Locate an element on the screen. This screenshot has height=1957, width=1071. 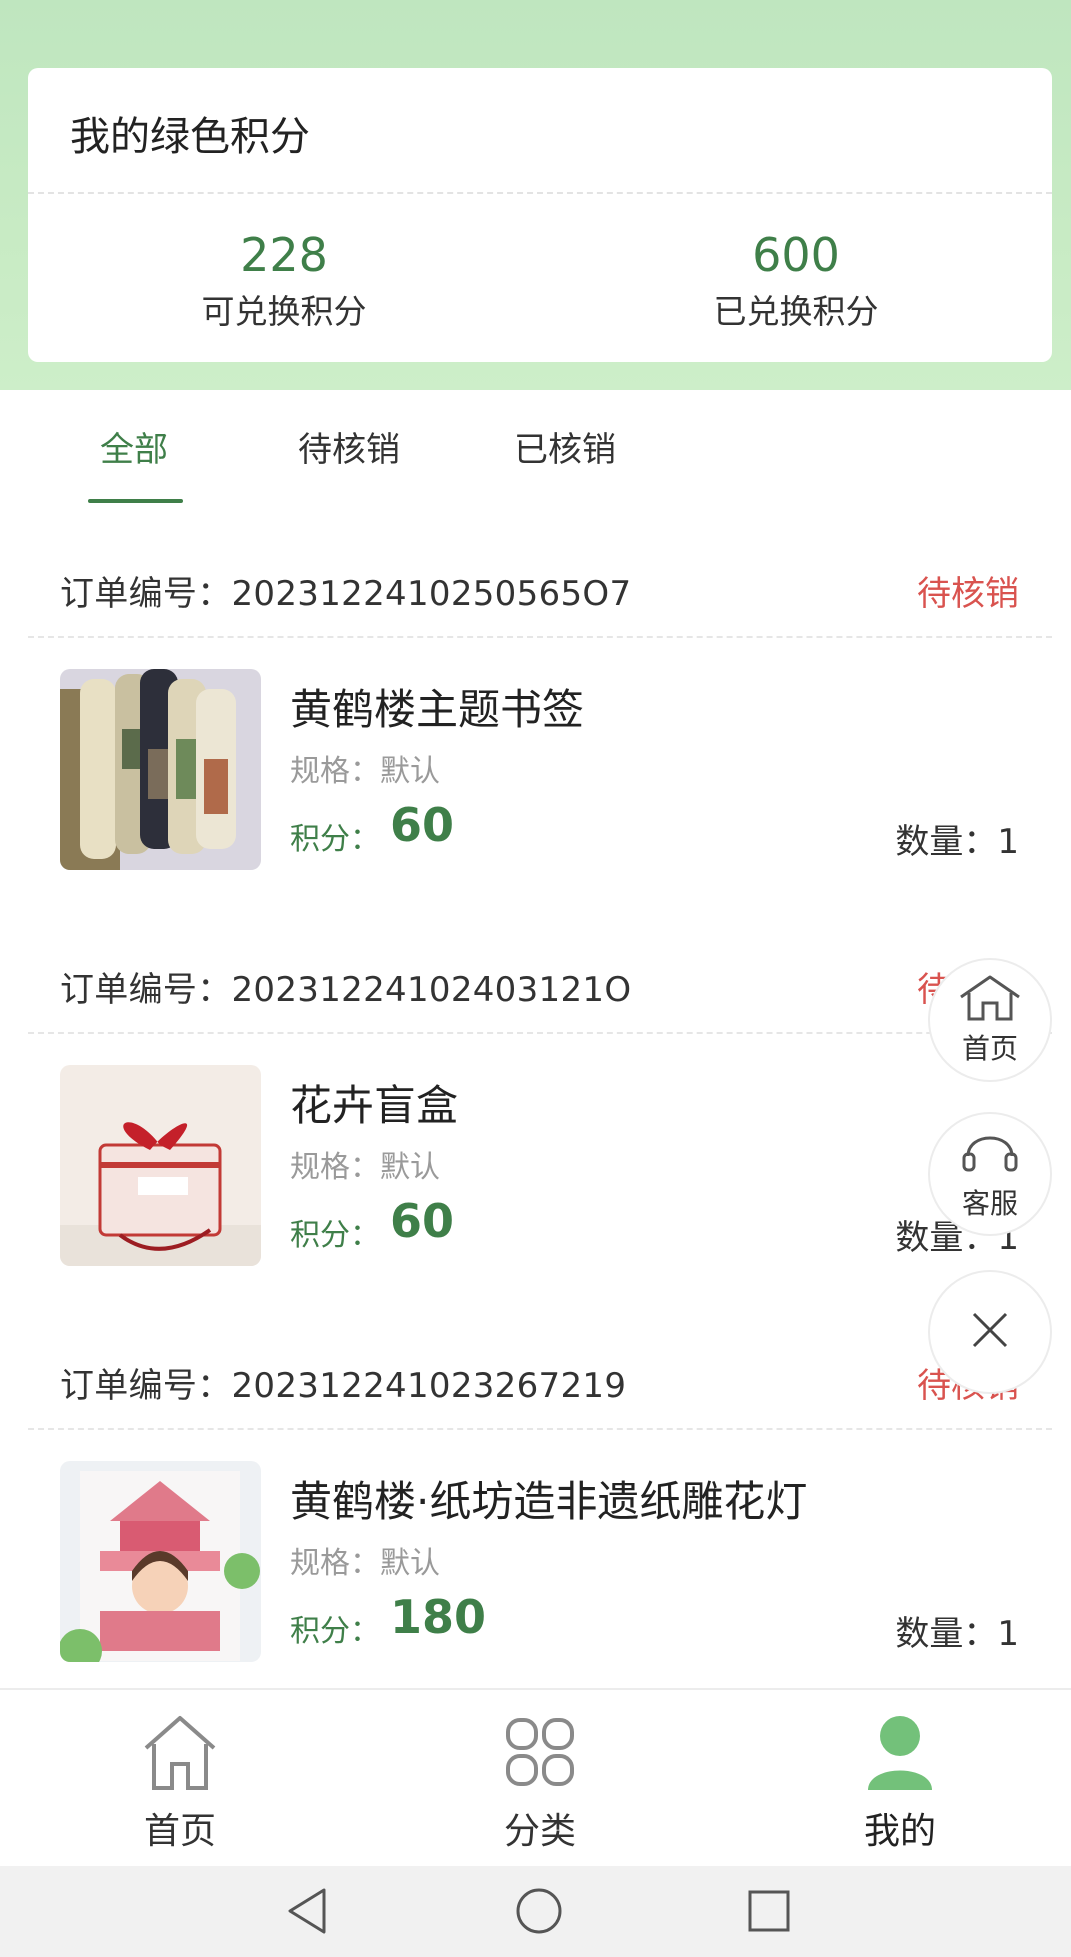
points-card-title: 我的绿色积分 is located at coordinates (190, 137).